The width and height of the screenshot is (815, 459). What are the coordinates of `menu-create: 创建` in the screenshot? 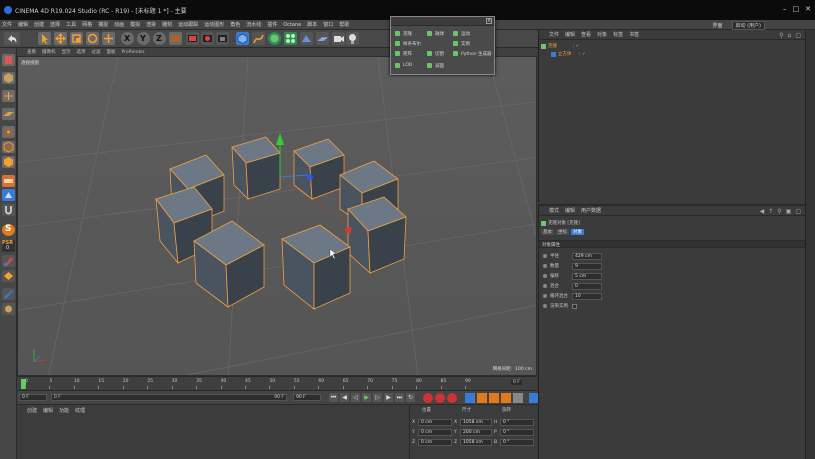 It's located at (39, 24).